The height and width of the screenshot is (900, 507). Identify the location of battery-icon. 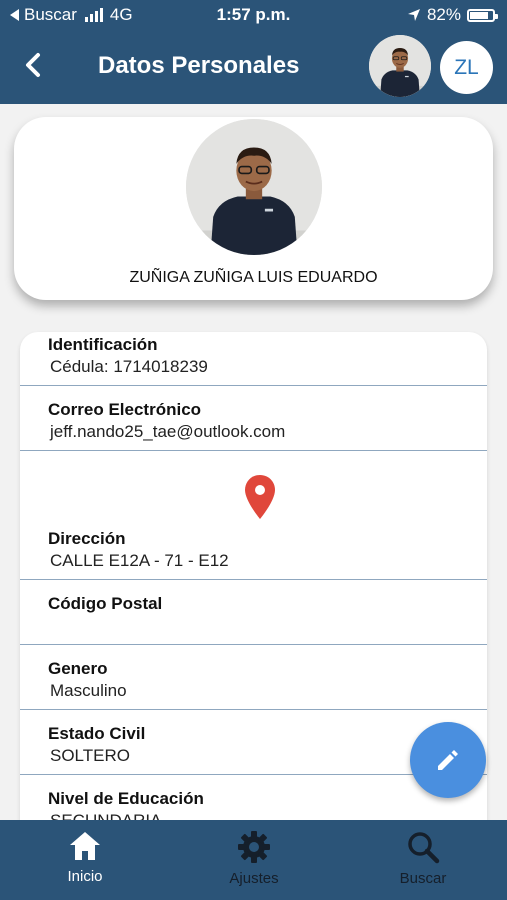
(482, 15).